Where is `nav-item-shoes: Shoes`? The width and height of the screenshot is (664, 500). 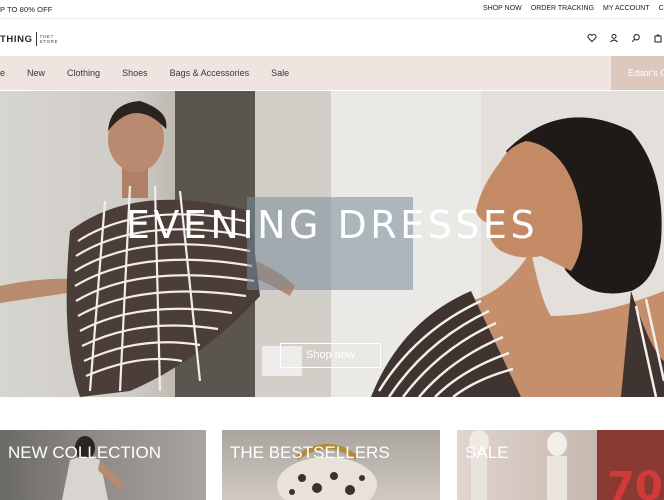
nav-item-shoes: Shoes is located at coordinates (135, 73).